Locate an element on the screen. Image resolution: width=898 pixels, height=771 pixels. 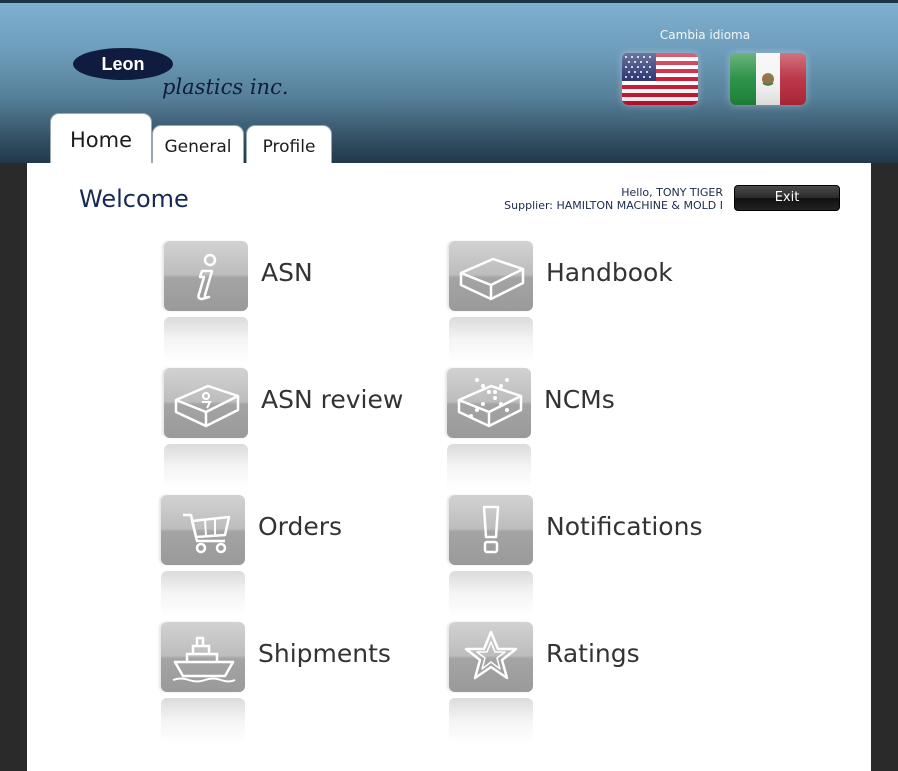
box-cross-icon is located at coordinates (489, 403).